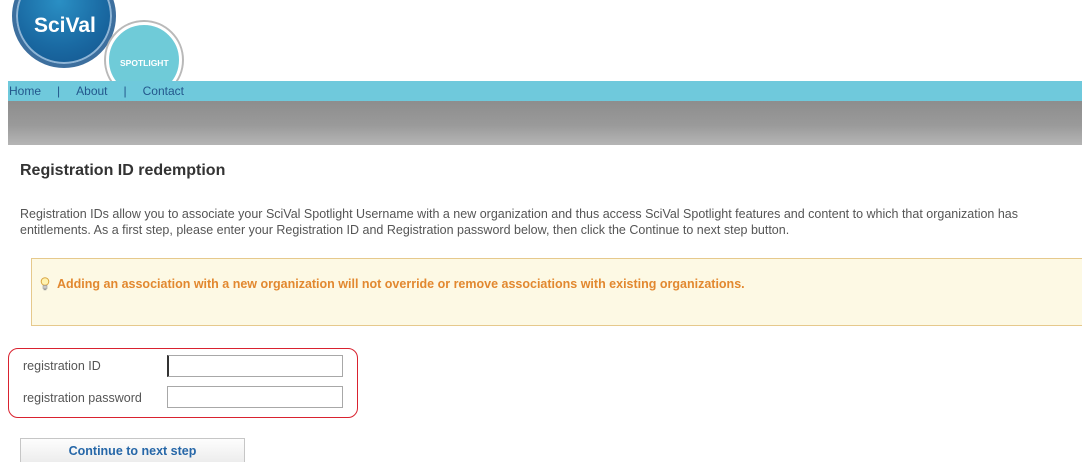 This screenshot has width=1082, height=462. What do you see at coordinates (255, 366) in the screenshot?
I see `registration-id-input` at bounding box center [255, 366].